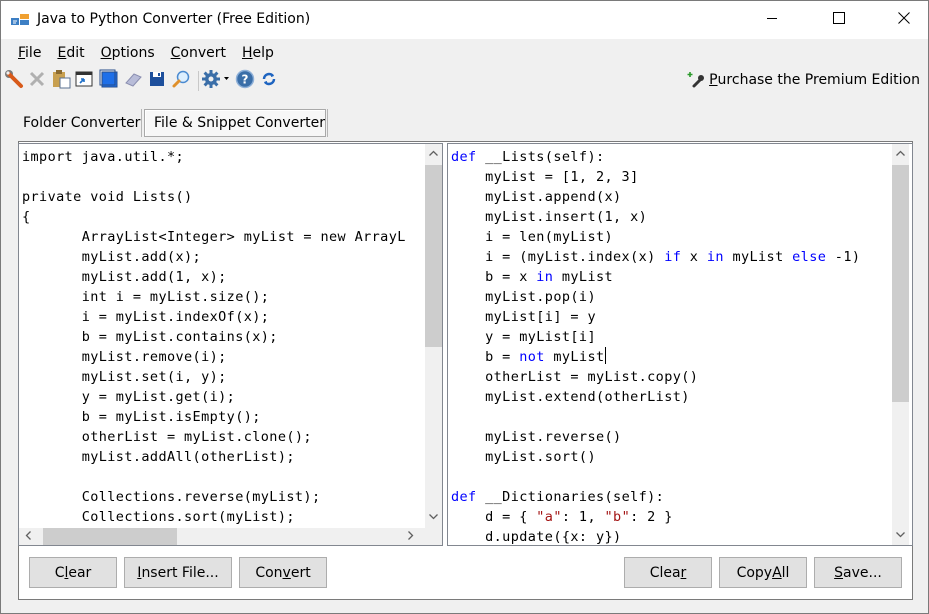 The width and height of the screenshot is (929, 614). Describe the element at coordinates (109, 80) in the screenshot. I see `select-all-button` at that location.